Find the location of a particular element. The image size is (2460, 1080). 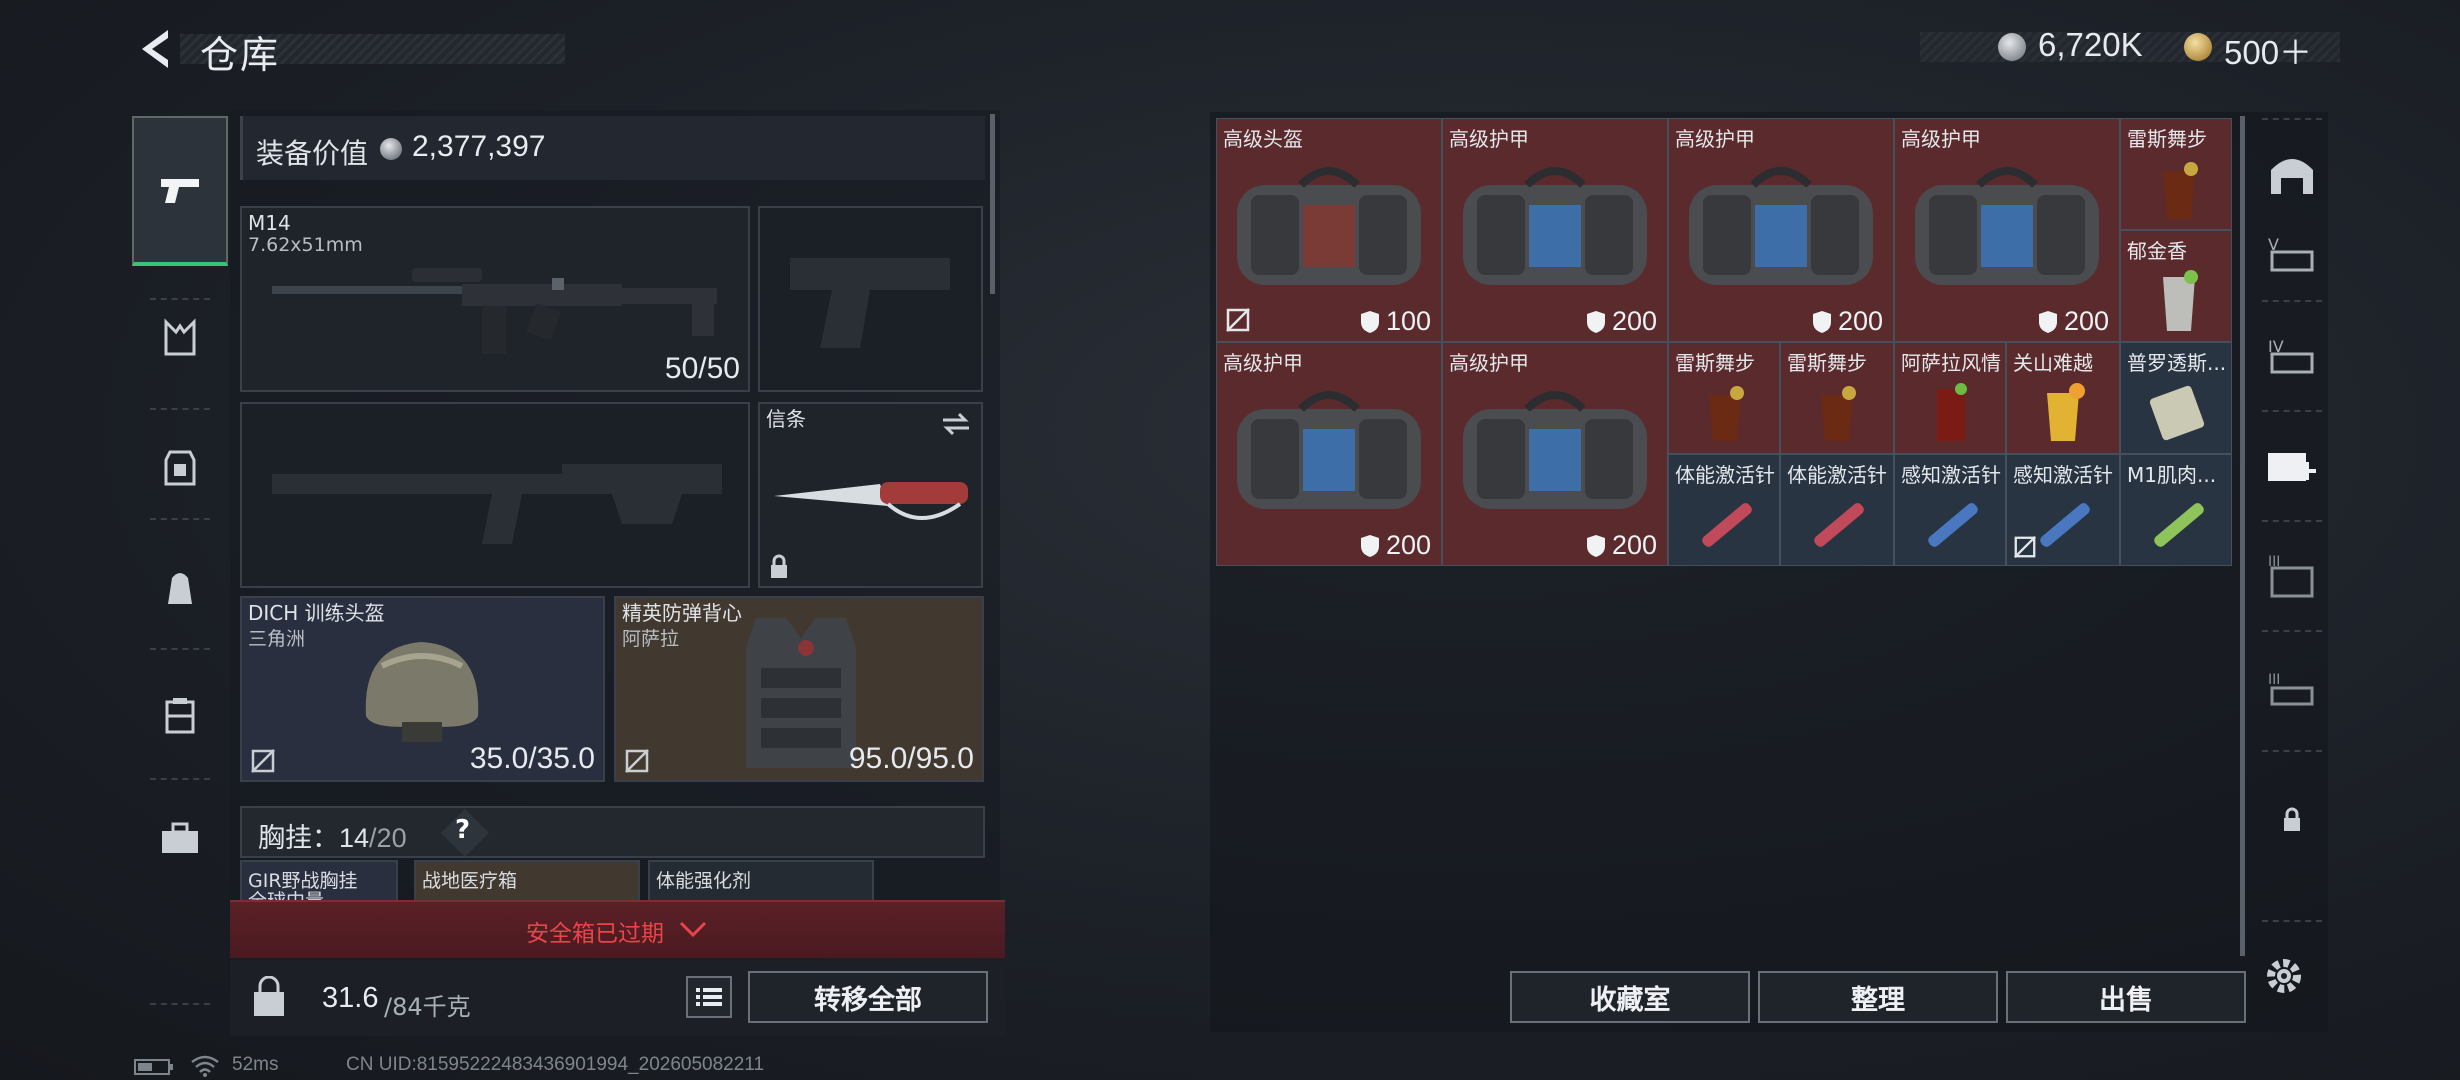

primary-weapon-slot: M14 7.62x51mm 50/50 is located at coordinates (495, 299).